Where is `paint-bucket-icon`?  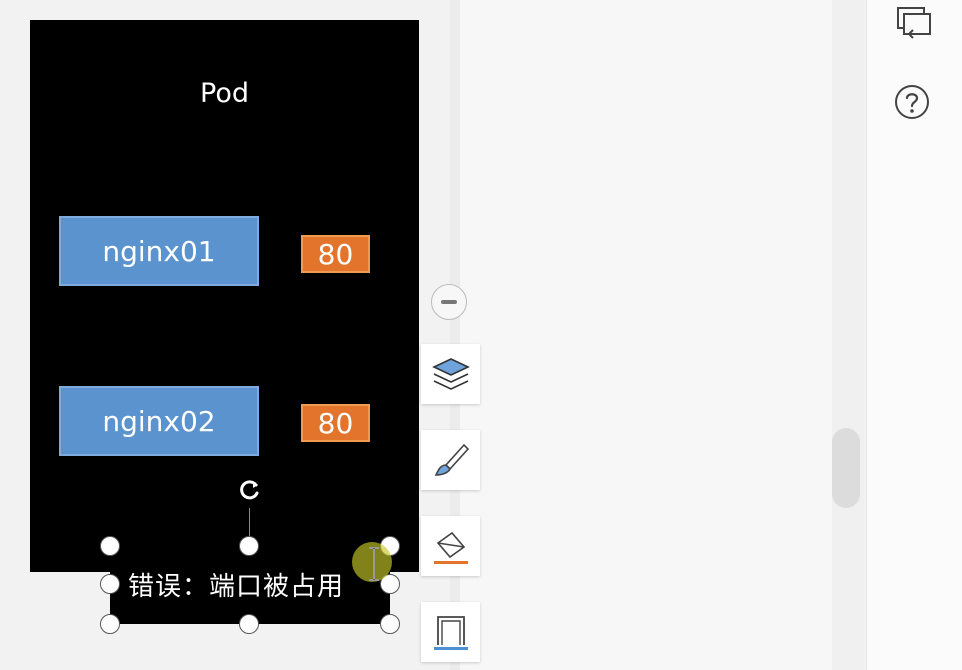
paint-bucket-icon is located at coordinates (450, 547).